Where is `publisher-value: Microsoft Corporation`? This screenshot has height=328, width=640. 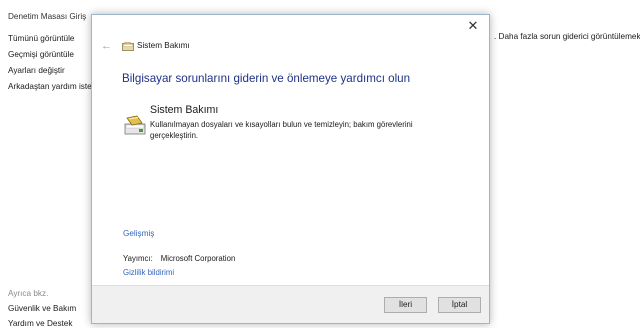 publisher-value: Microsoft Corporation is located at coordinates (198, 258).